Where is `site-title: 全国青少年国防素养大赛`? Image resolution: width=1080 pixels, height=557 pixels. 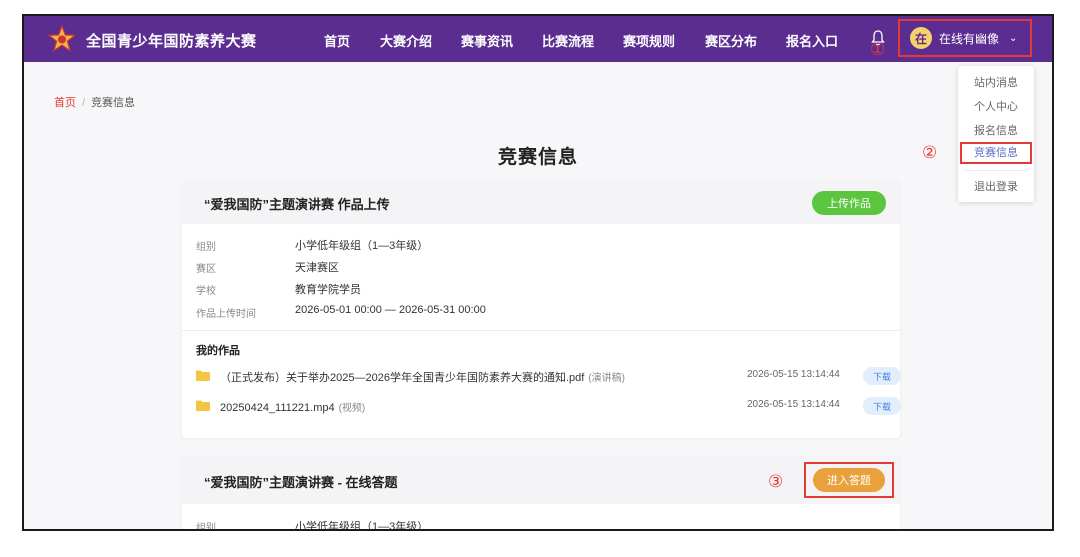
site-title: 全国青少年国防素养大赛 is located at coordinates (171, 40).